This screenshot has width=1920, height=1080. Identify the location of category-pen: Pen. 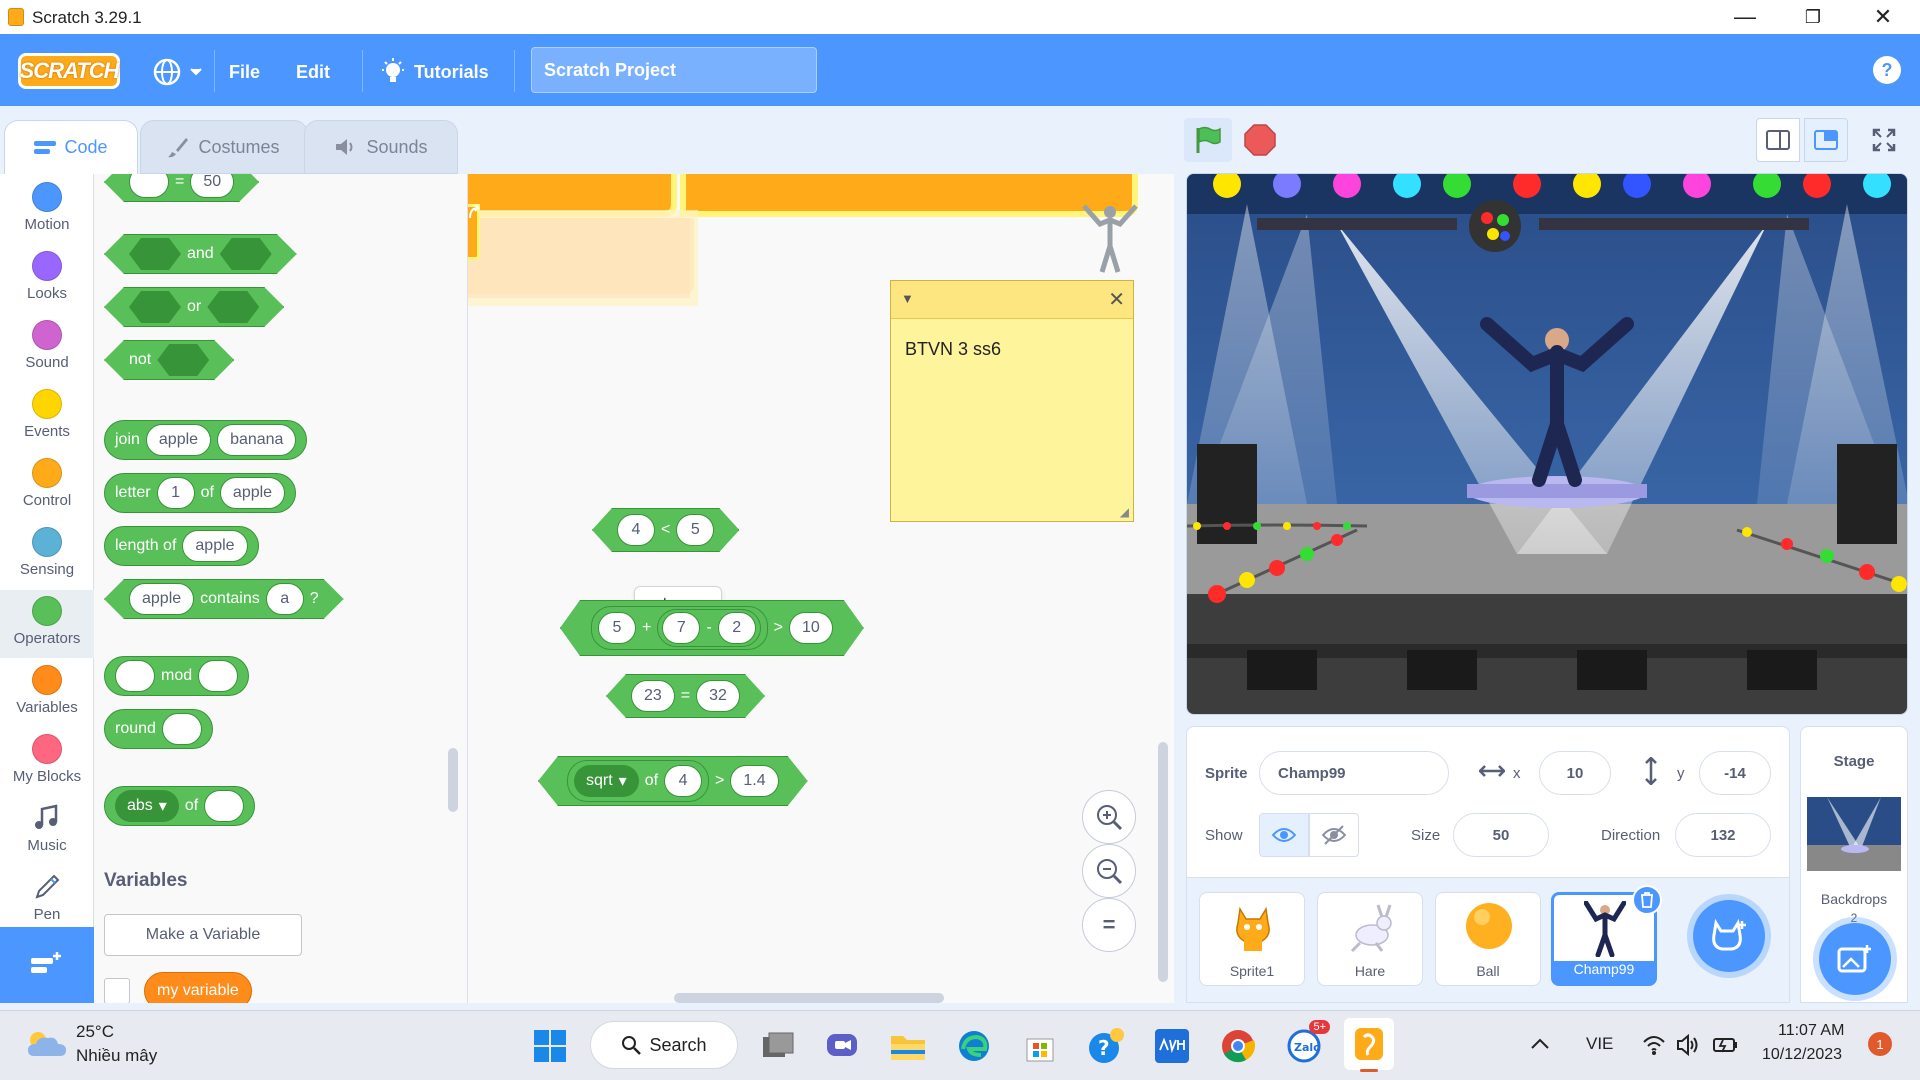
(47, 900).